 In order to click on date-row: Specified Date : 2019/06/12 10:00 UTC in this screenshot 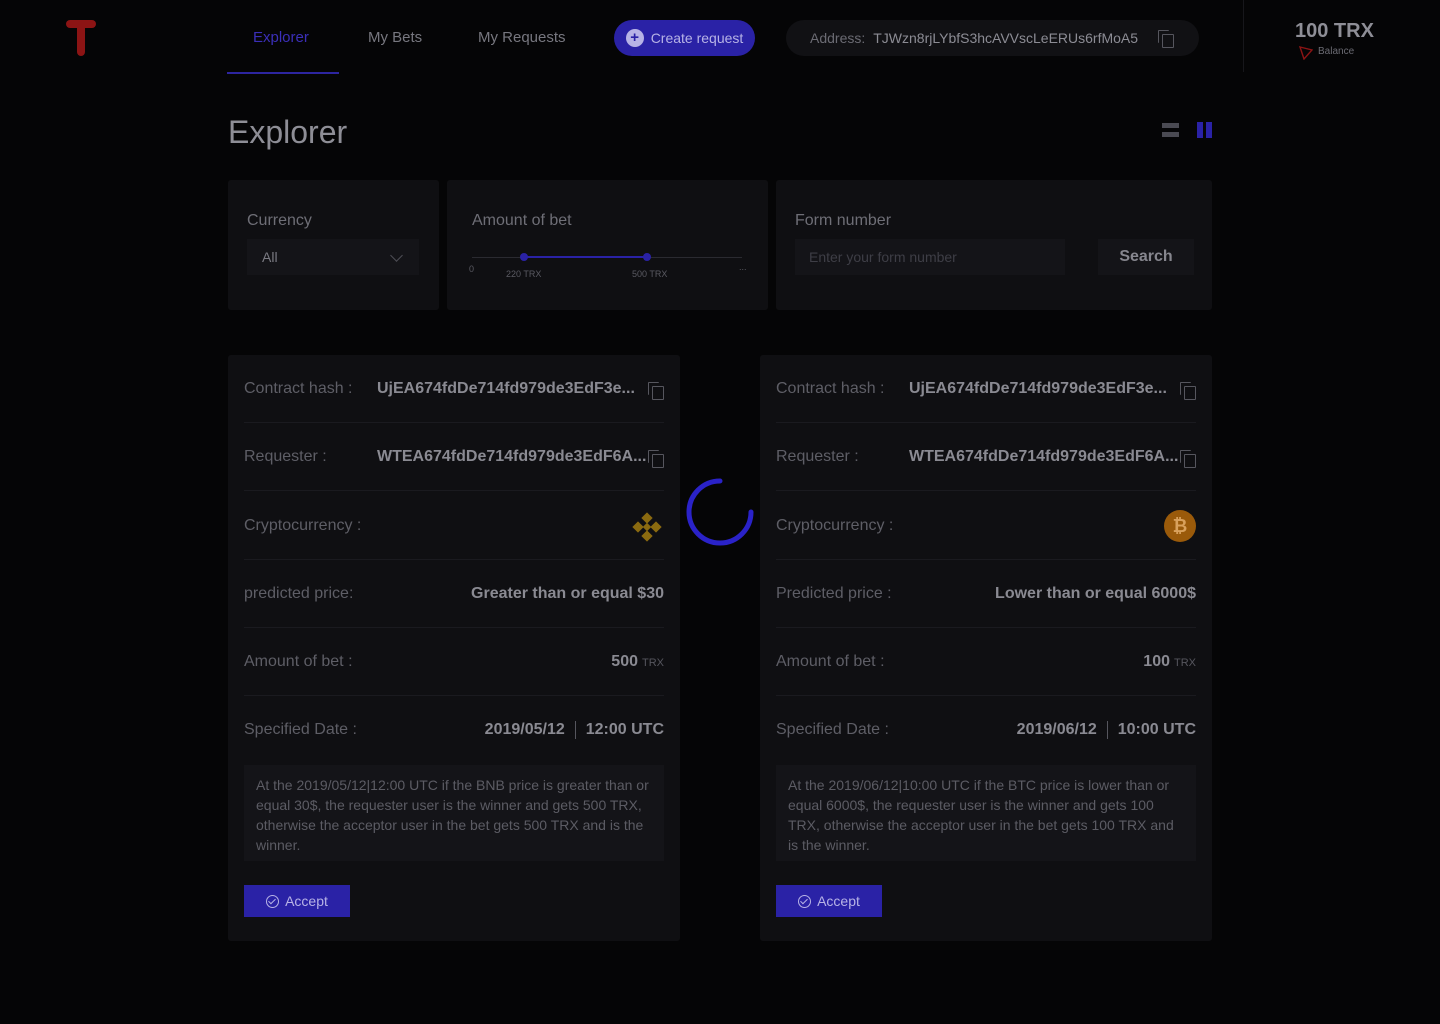, I will do `click(986, 730)`.